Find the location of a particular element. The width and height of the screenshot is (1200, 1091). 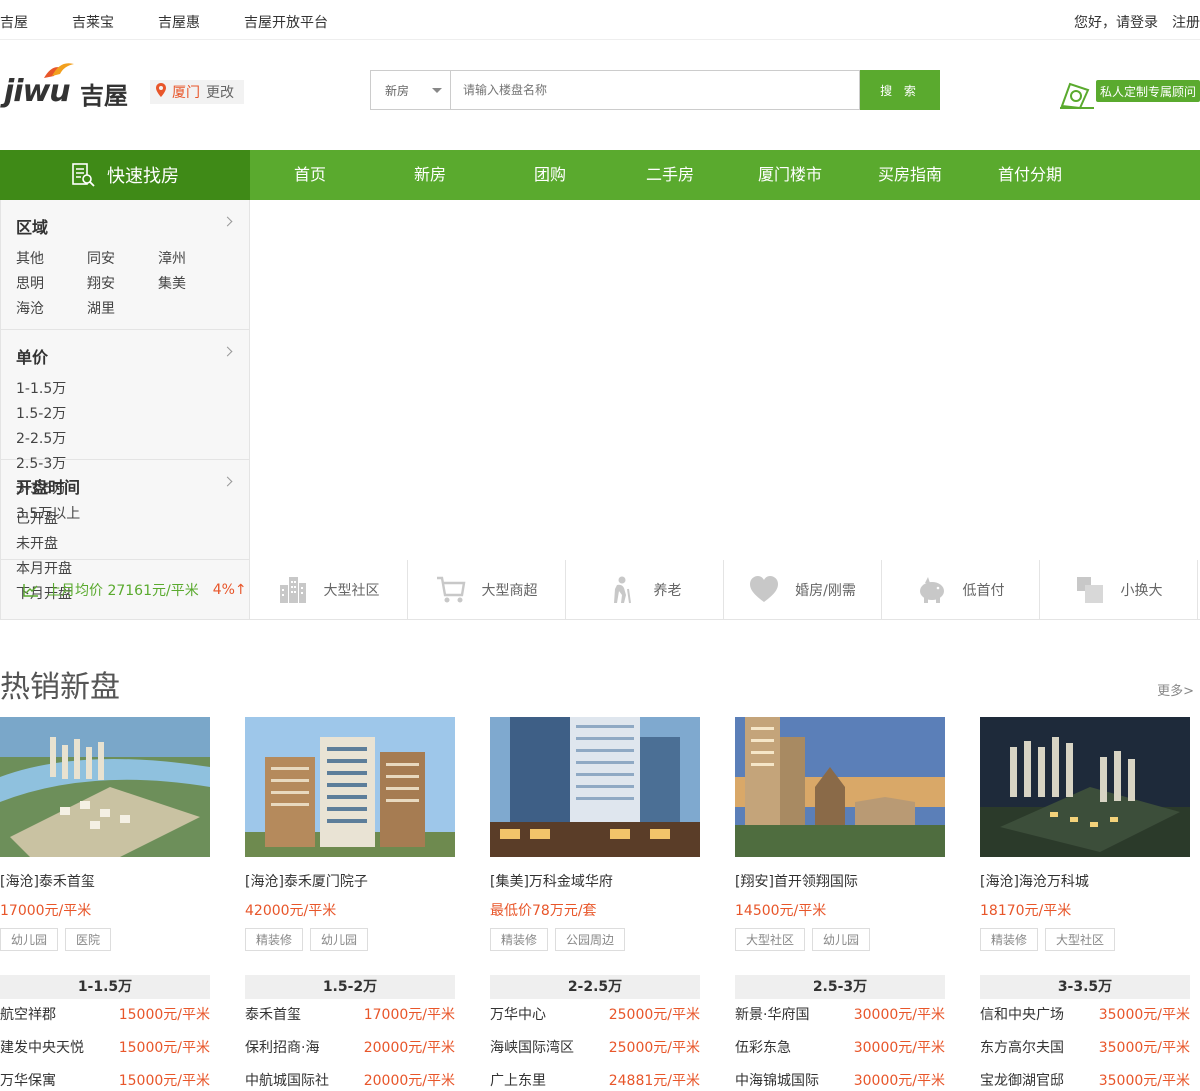

top-link-jiwuhui: 吉屋惠 is located at coordinates (179, 22).